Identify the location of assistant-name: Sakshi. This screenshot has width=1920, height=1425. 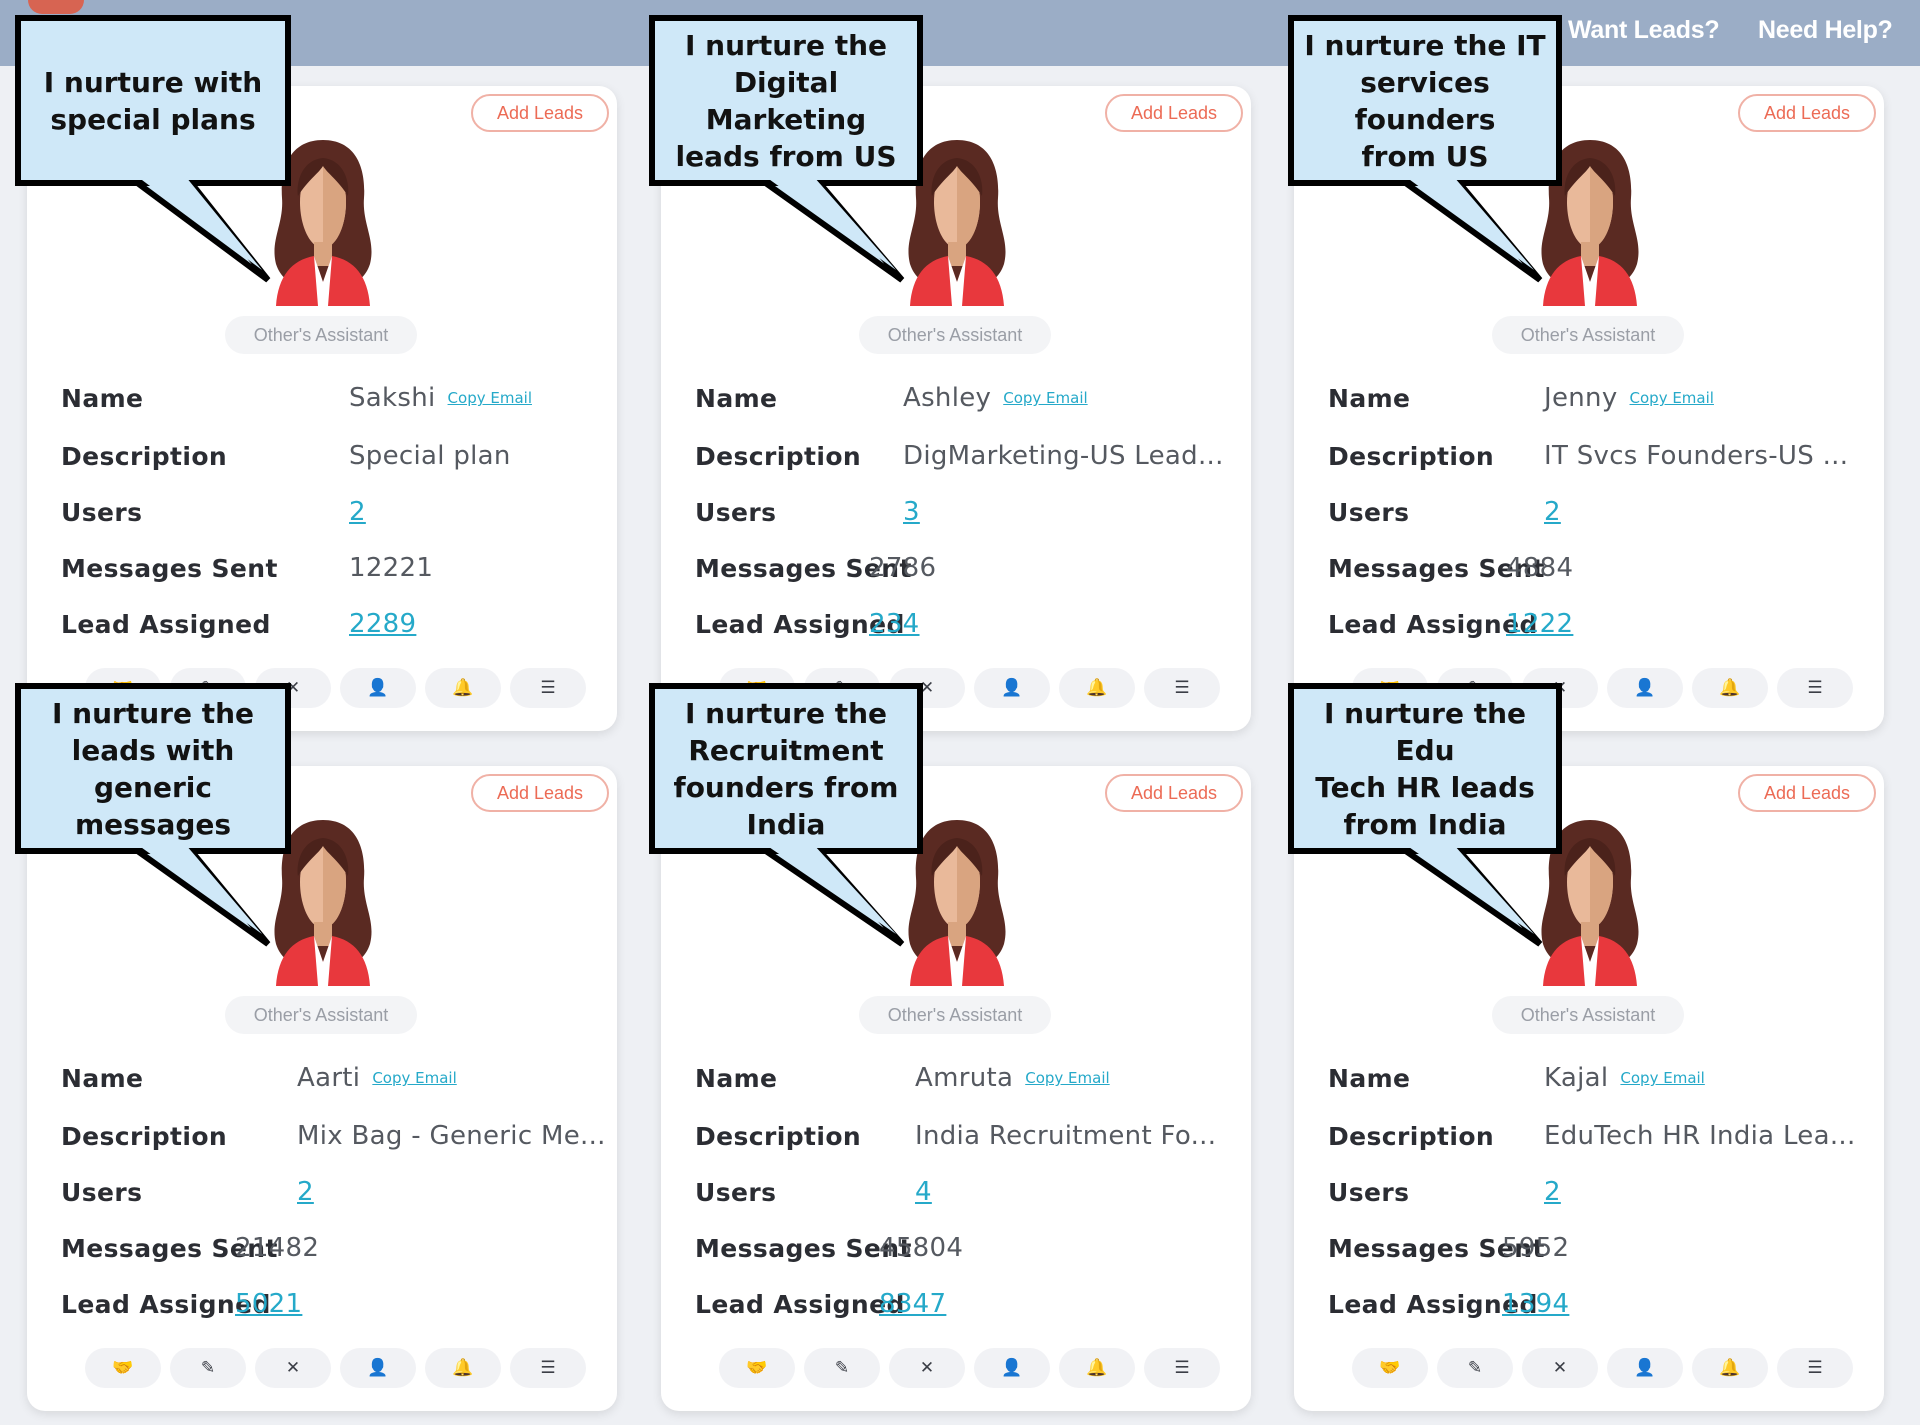
(392, 398).